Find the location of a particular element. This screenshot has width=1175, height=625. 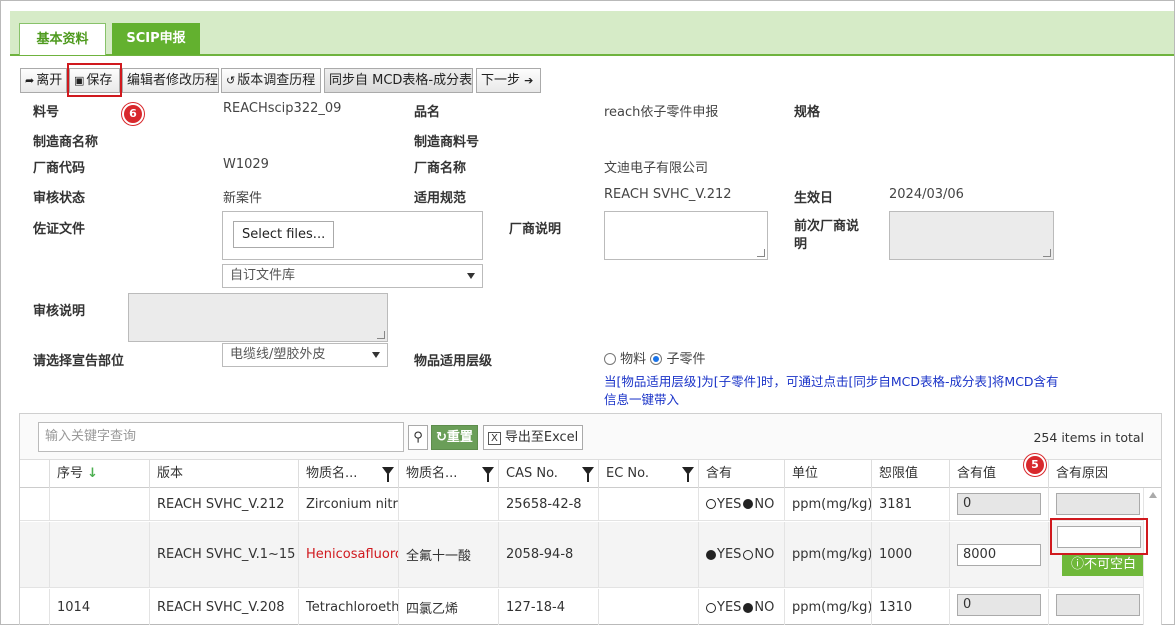

radio-material-label: 物料 is located at coordinates (633, 359).